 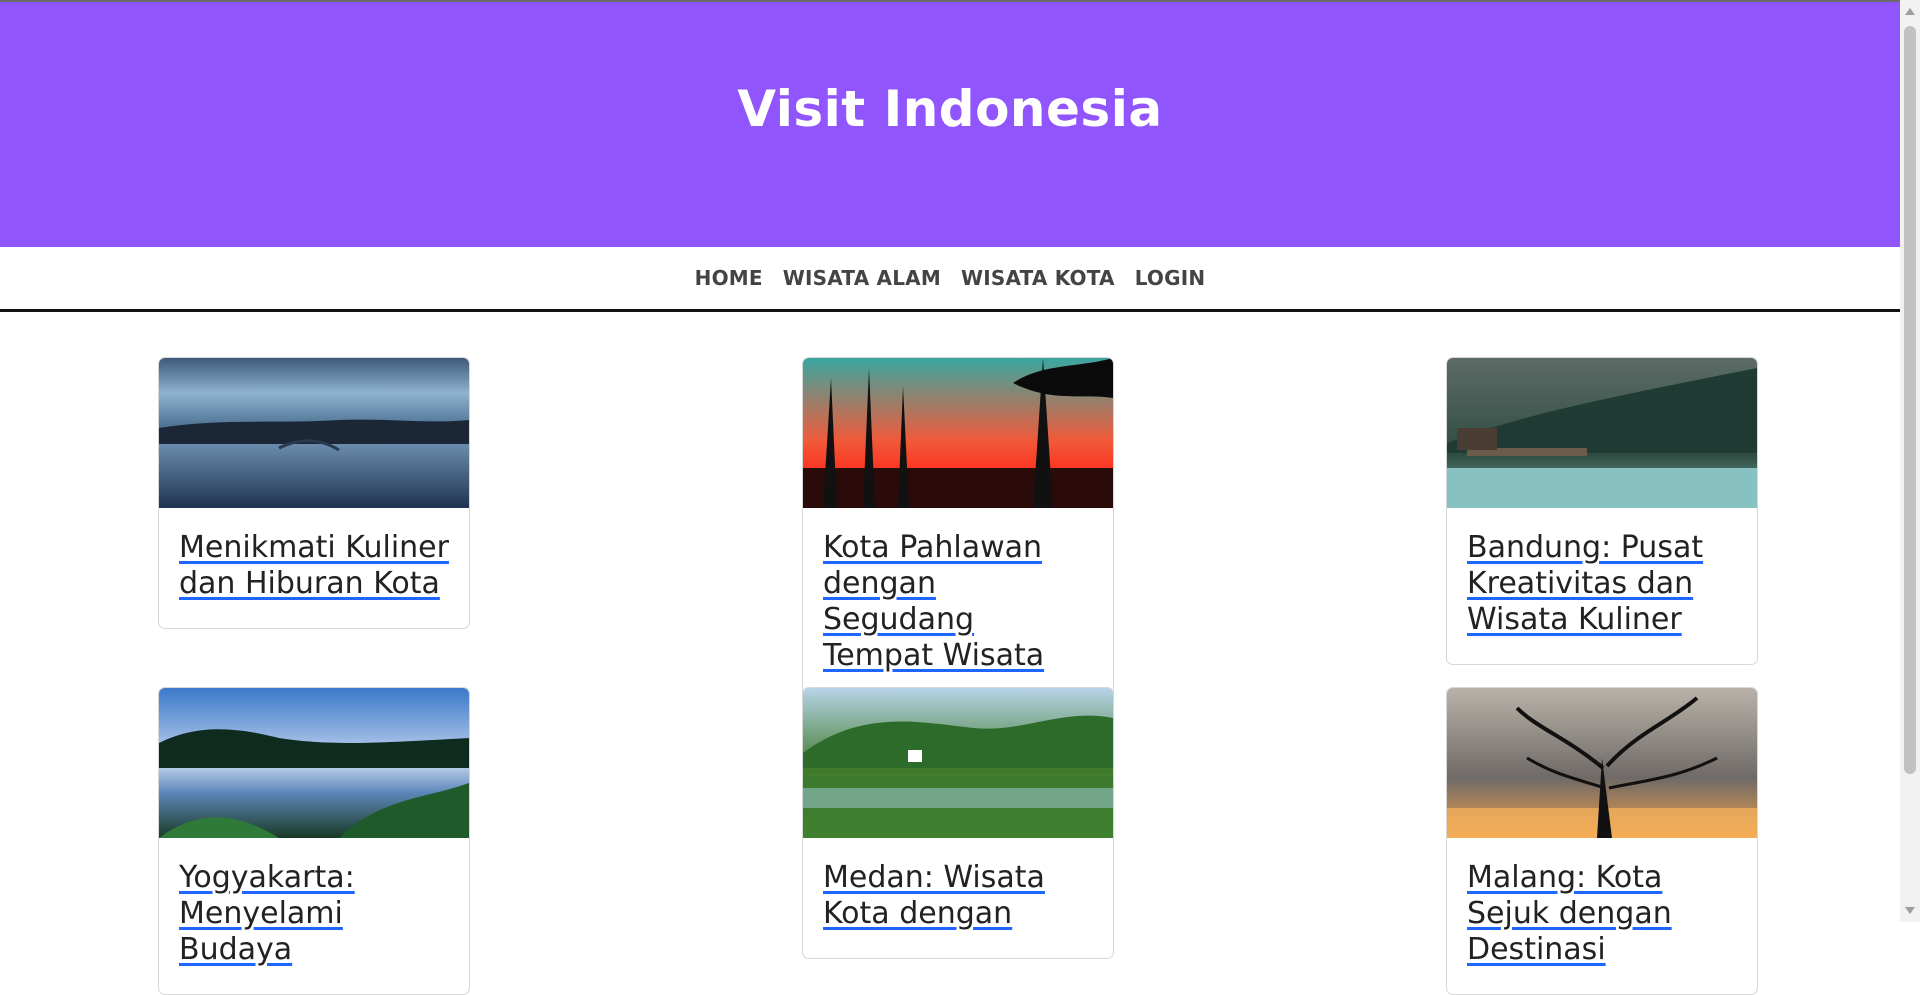 What do you see at coordinates (729, 278) in the screenshot?
I see `nav-home: HOME` at bounding box center [729, 278].